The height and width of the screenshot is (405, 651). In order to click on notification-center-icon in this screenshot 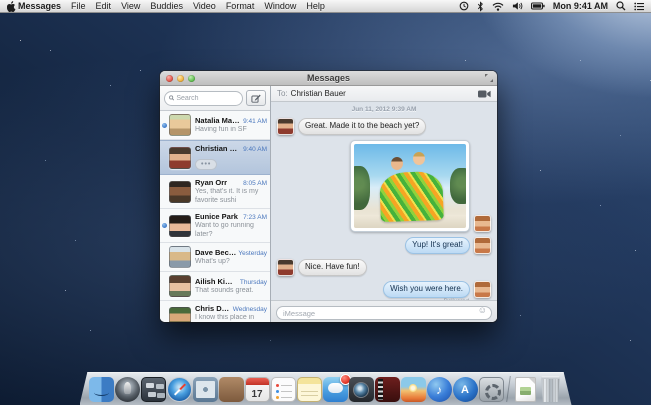, I will do `click(639, 6)`.